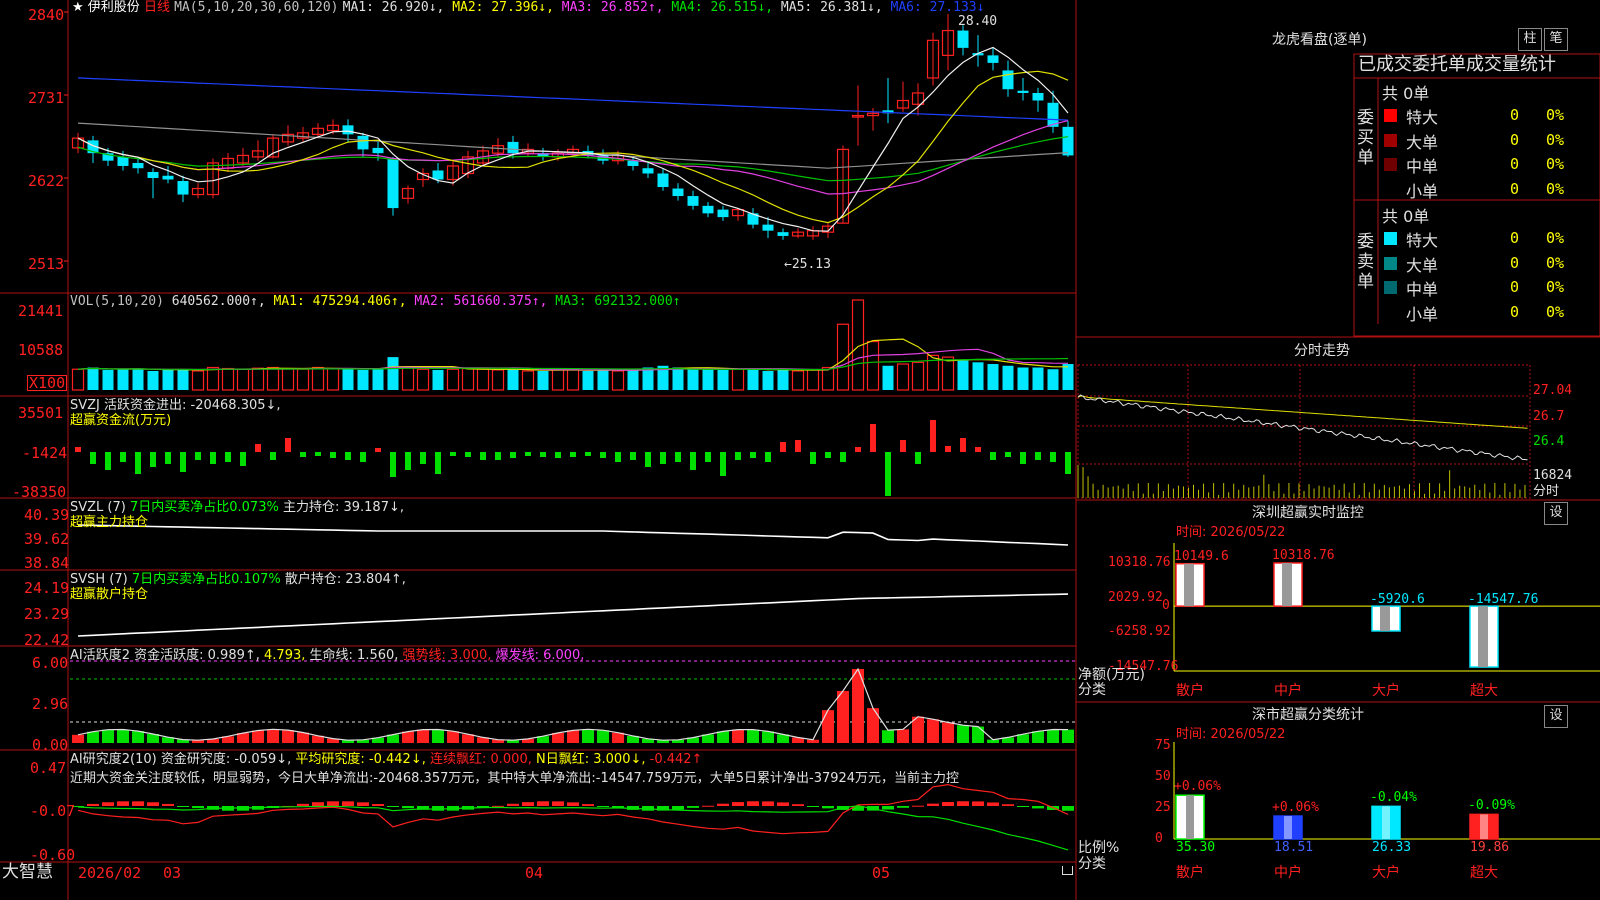 This screenshot has width=1600, height=900. Describe the element at coordinates (1457, 64) in the screenshot. I see `dragon-header: 已成交委托单成交量统计` at that location.